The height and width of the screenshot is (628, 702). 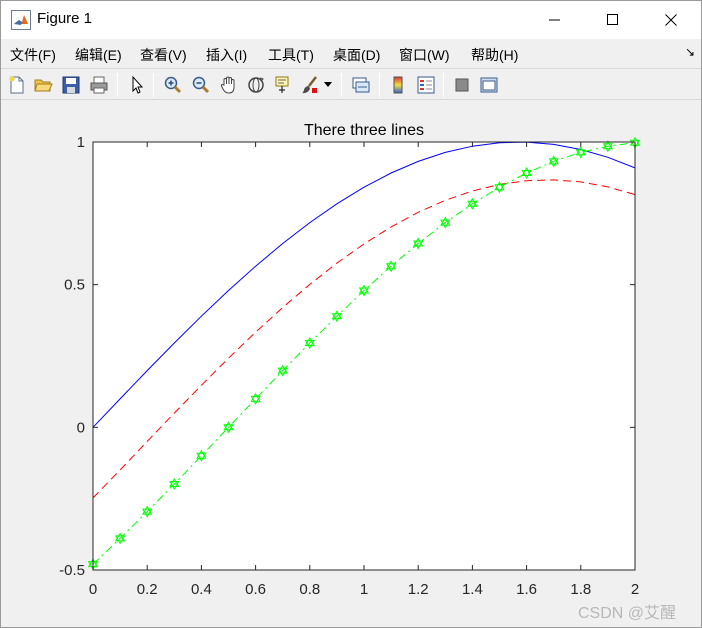 I want to click on menu-edit: 编辑(E), so click(x=98, y=55).